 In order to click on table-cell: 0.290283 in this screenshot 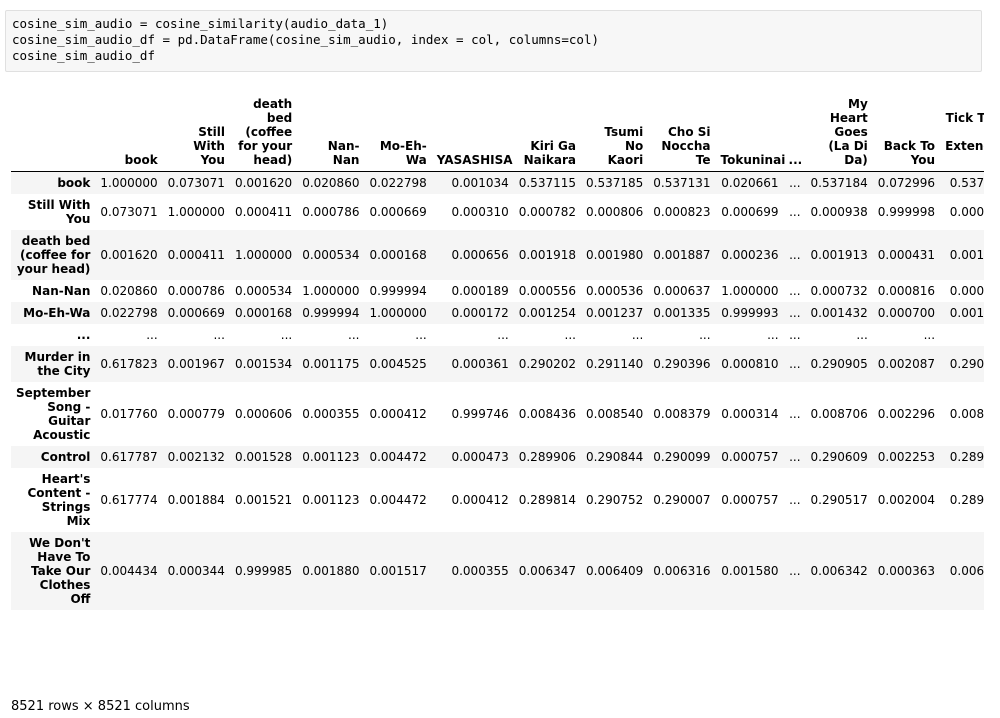, I will do `click(966, 364)`.